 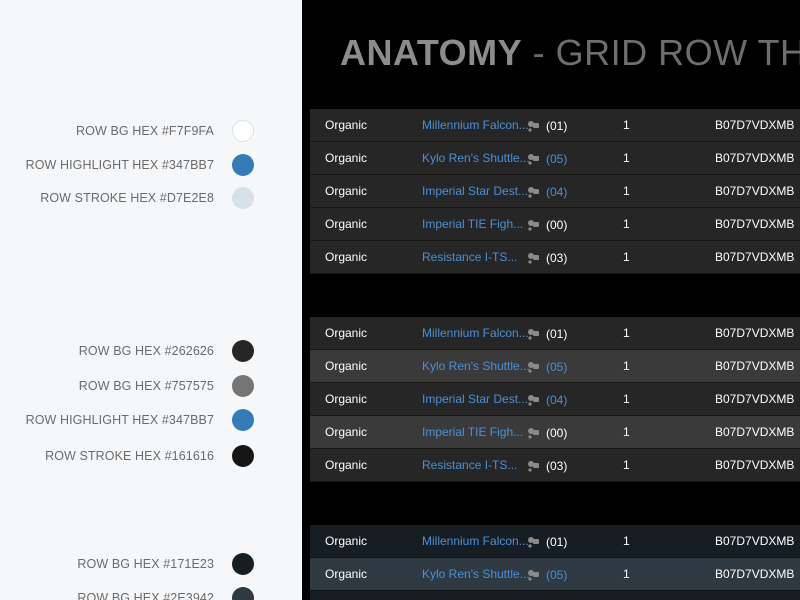 I want to click on legend-item: ROW BG HEX #262626, so click(x=166, y=351).